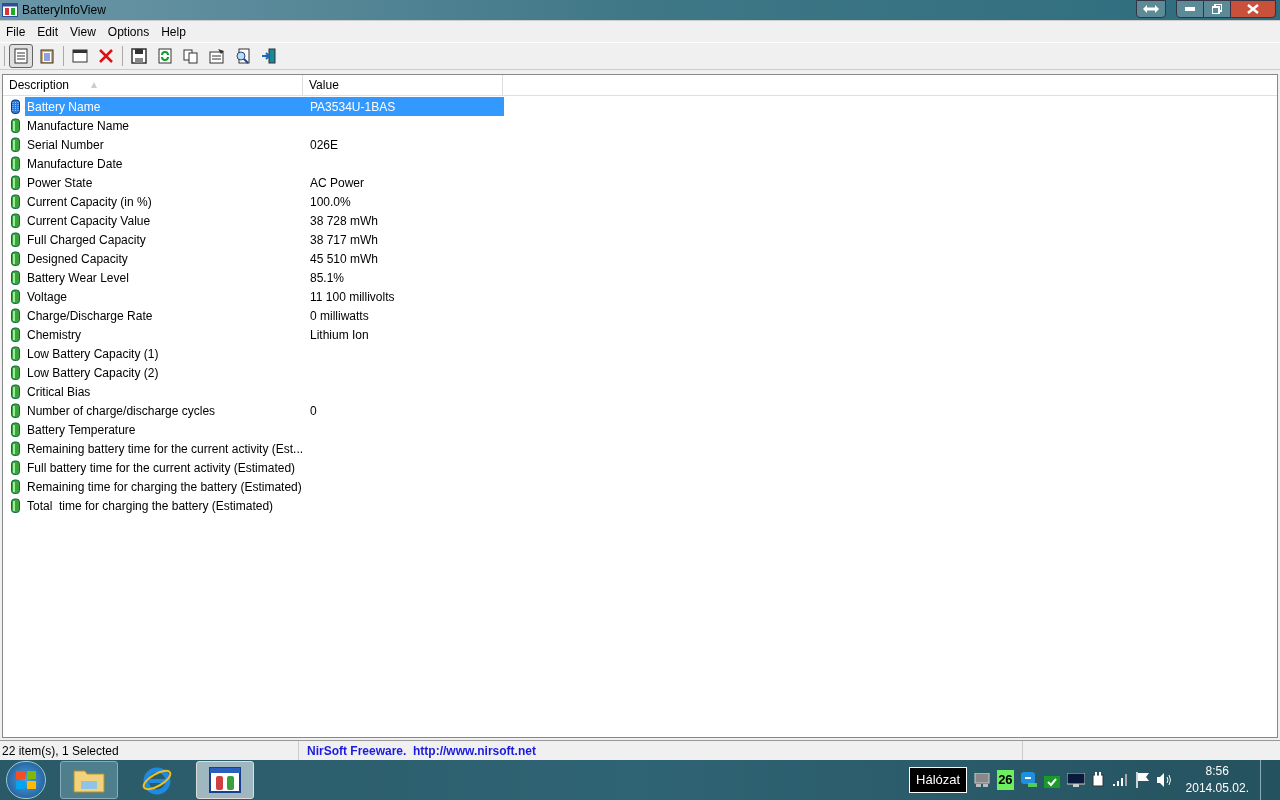 This screenshot has width=1280, height=800. What do you see at coordinates (54, 335) in the screenshot?
I see `description-cell-text: Chemistry` at bounding box center [54, 335].